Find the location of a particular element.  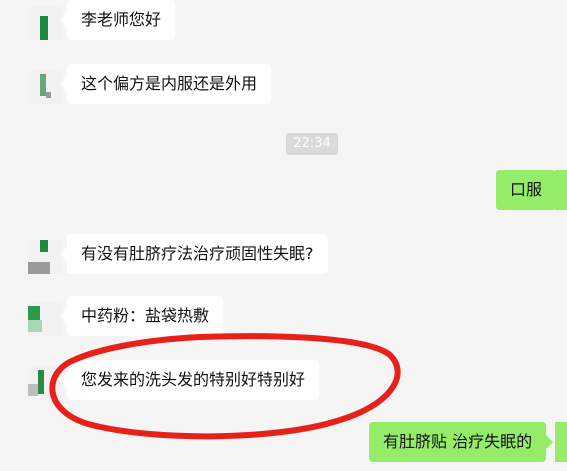

time-separator: 22:34 is located at coordinates (312, 144).